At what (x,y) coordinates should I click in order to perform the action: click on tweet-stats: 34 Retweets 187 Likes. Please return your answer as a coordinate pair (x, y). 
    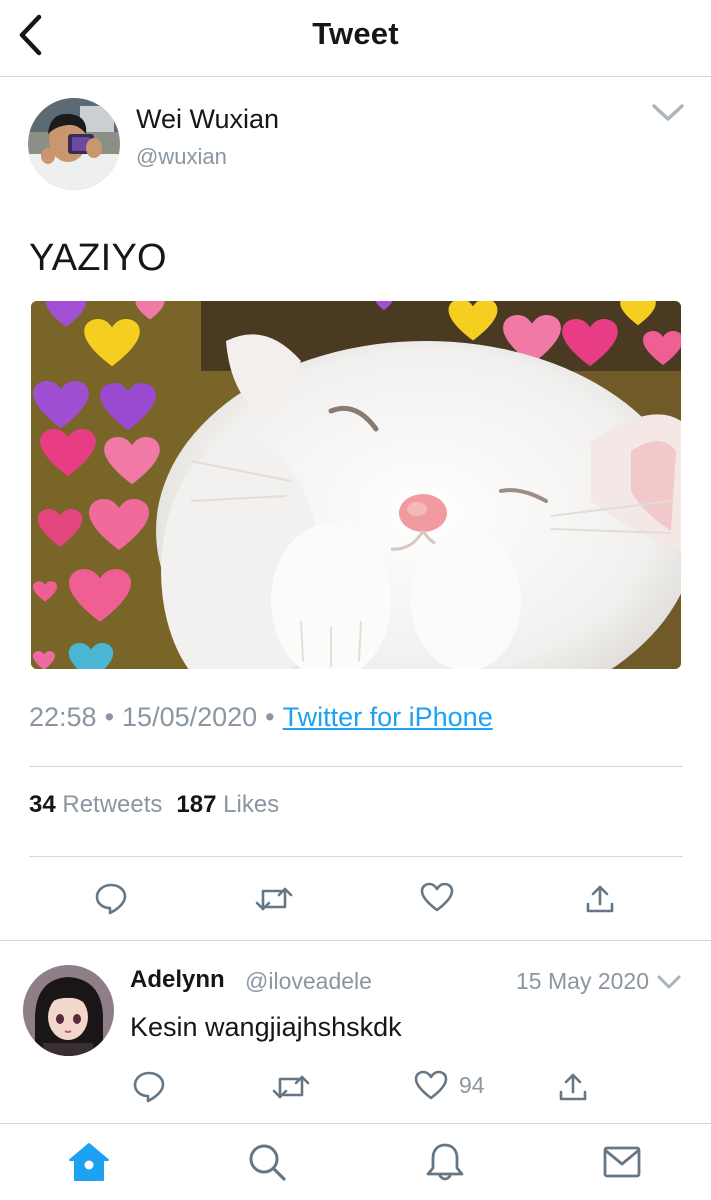
    Looking at the image, I should click on (154, 805).